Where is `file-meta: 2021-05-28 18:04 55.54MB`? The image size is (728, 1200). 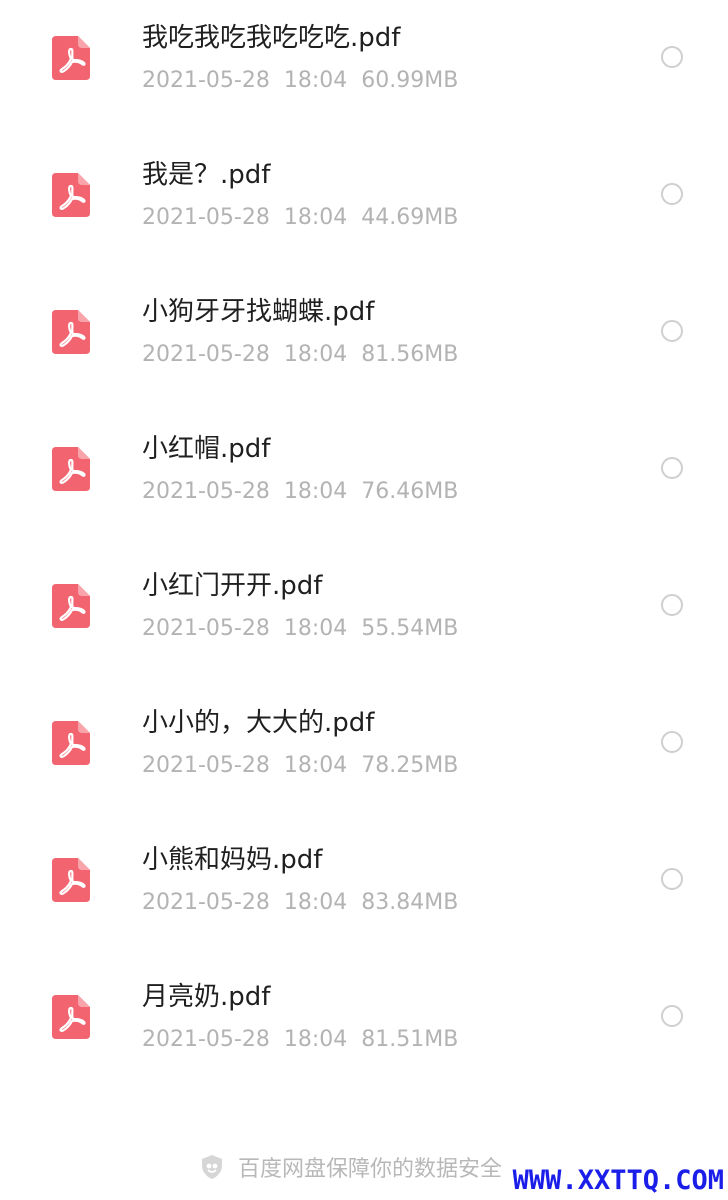 file-meta: 2021-05-28 18:04 55.54MB is located at coordinates (307, 629).